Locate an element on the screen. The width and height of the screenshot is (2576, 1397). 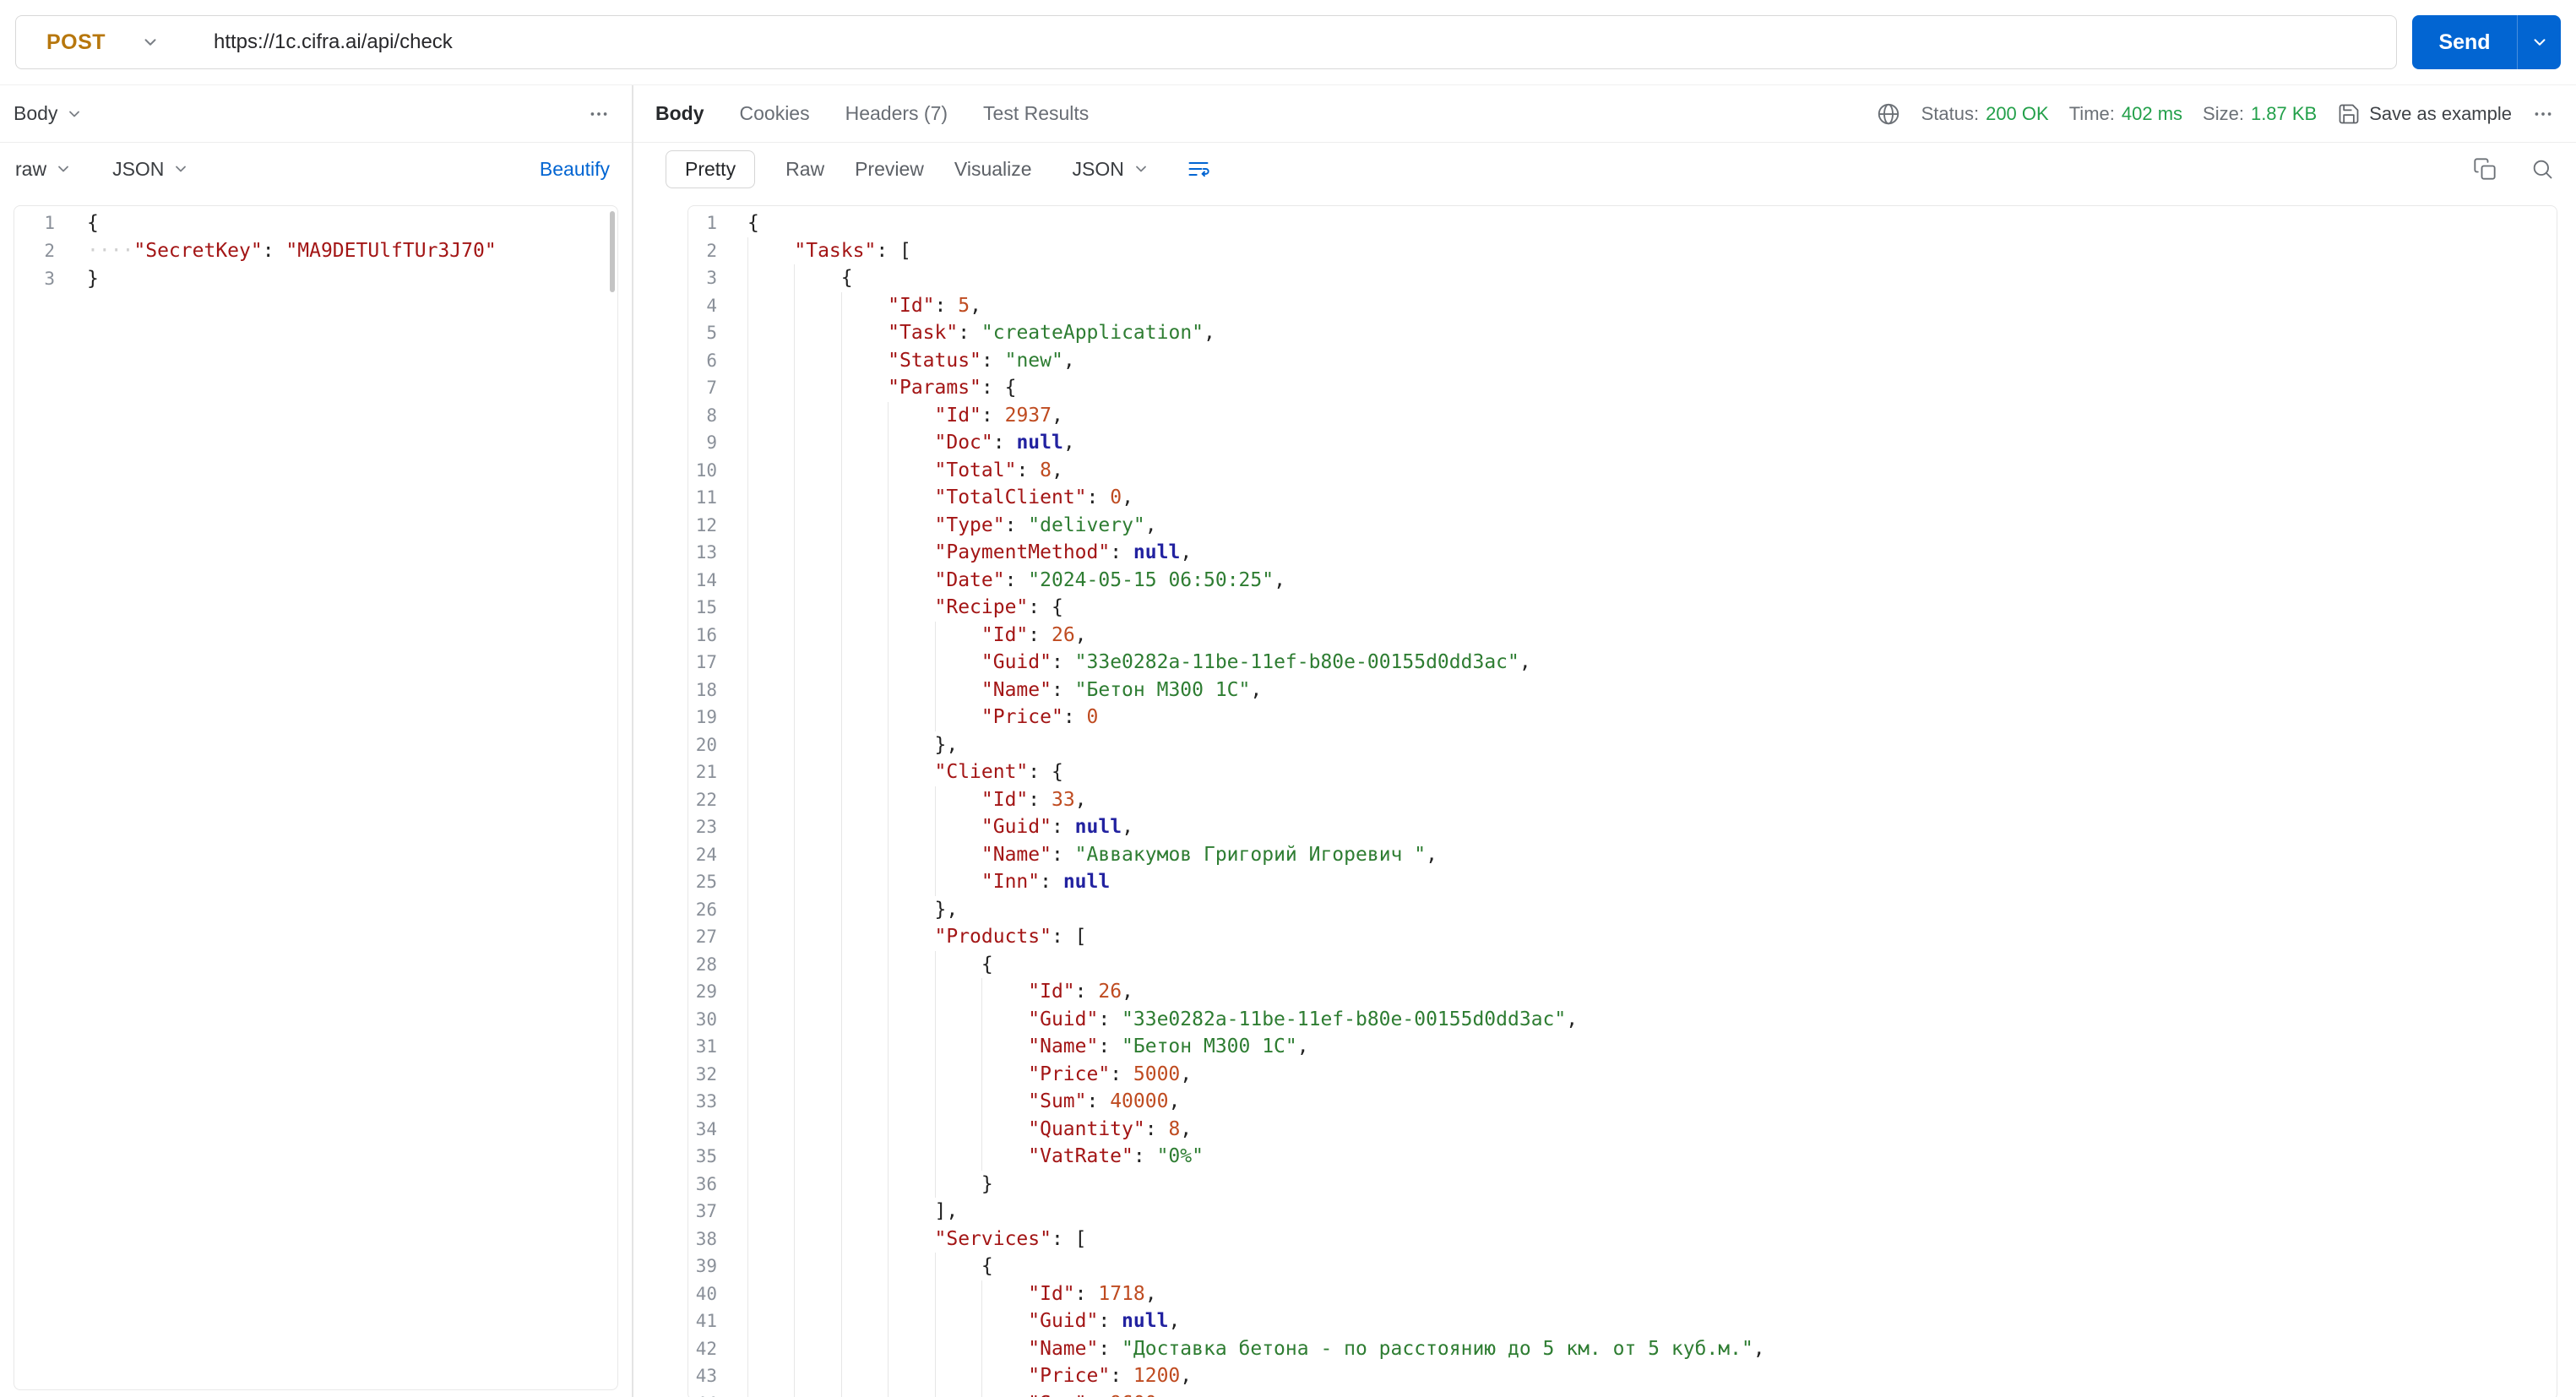
code-line: 41 "Guid": null, is located at coordinates (1622, 1321).